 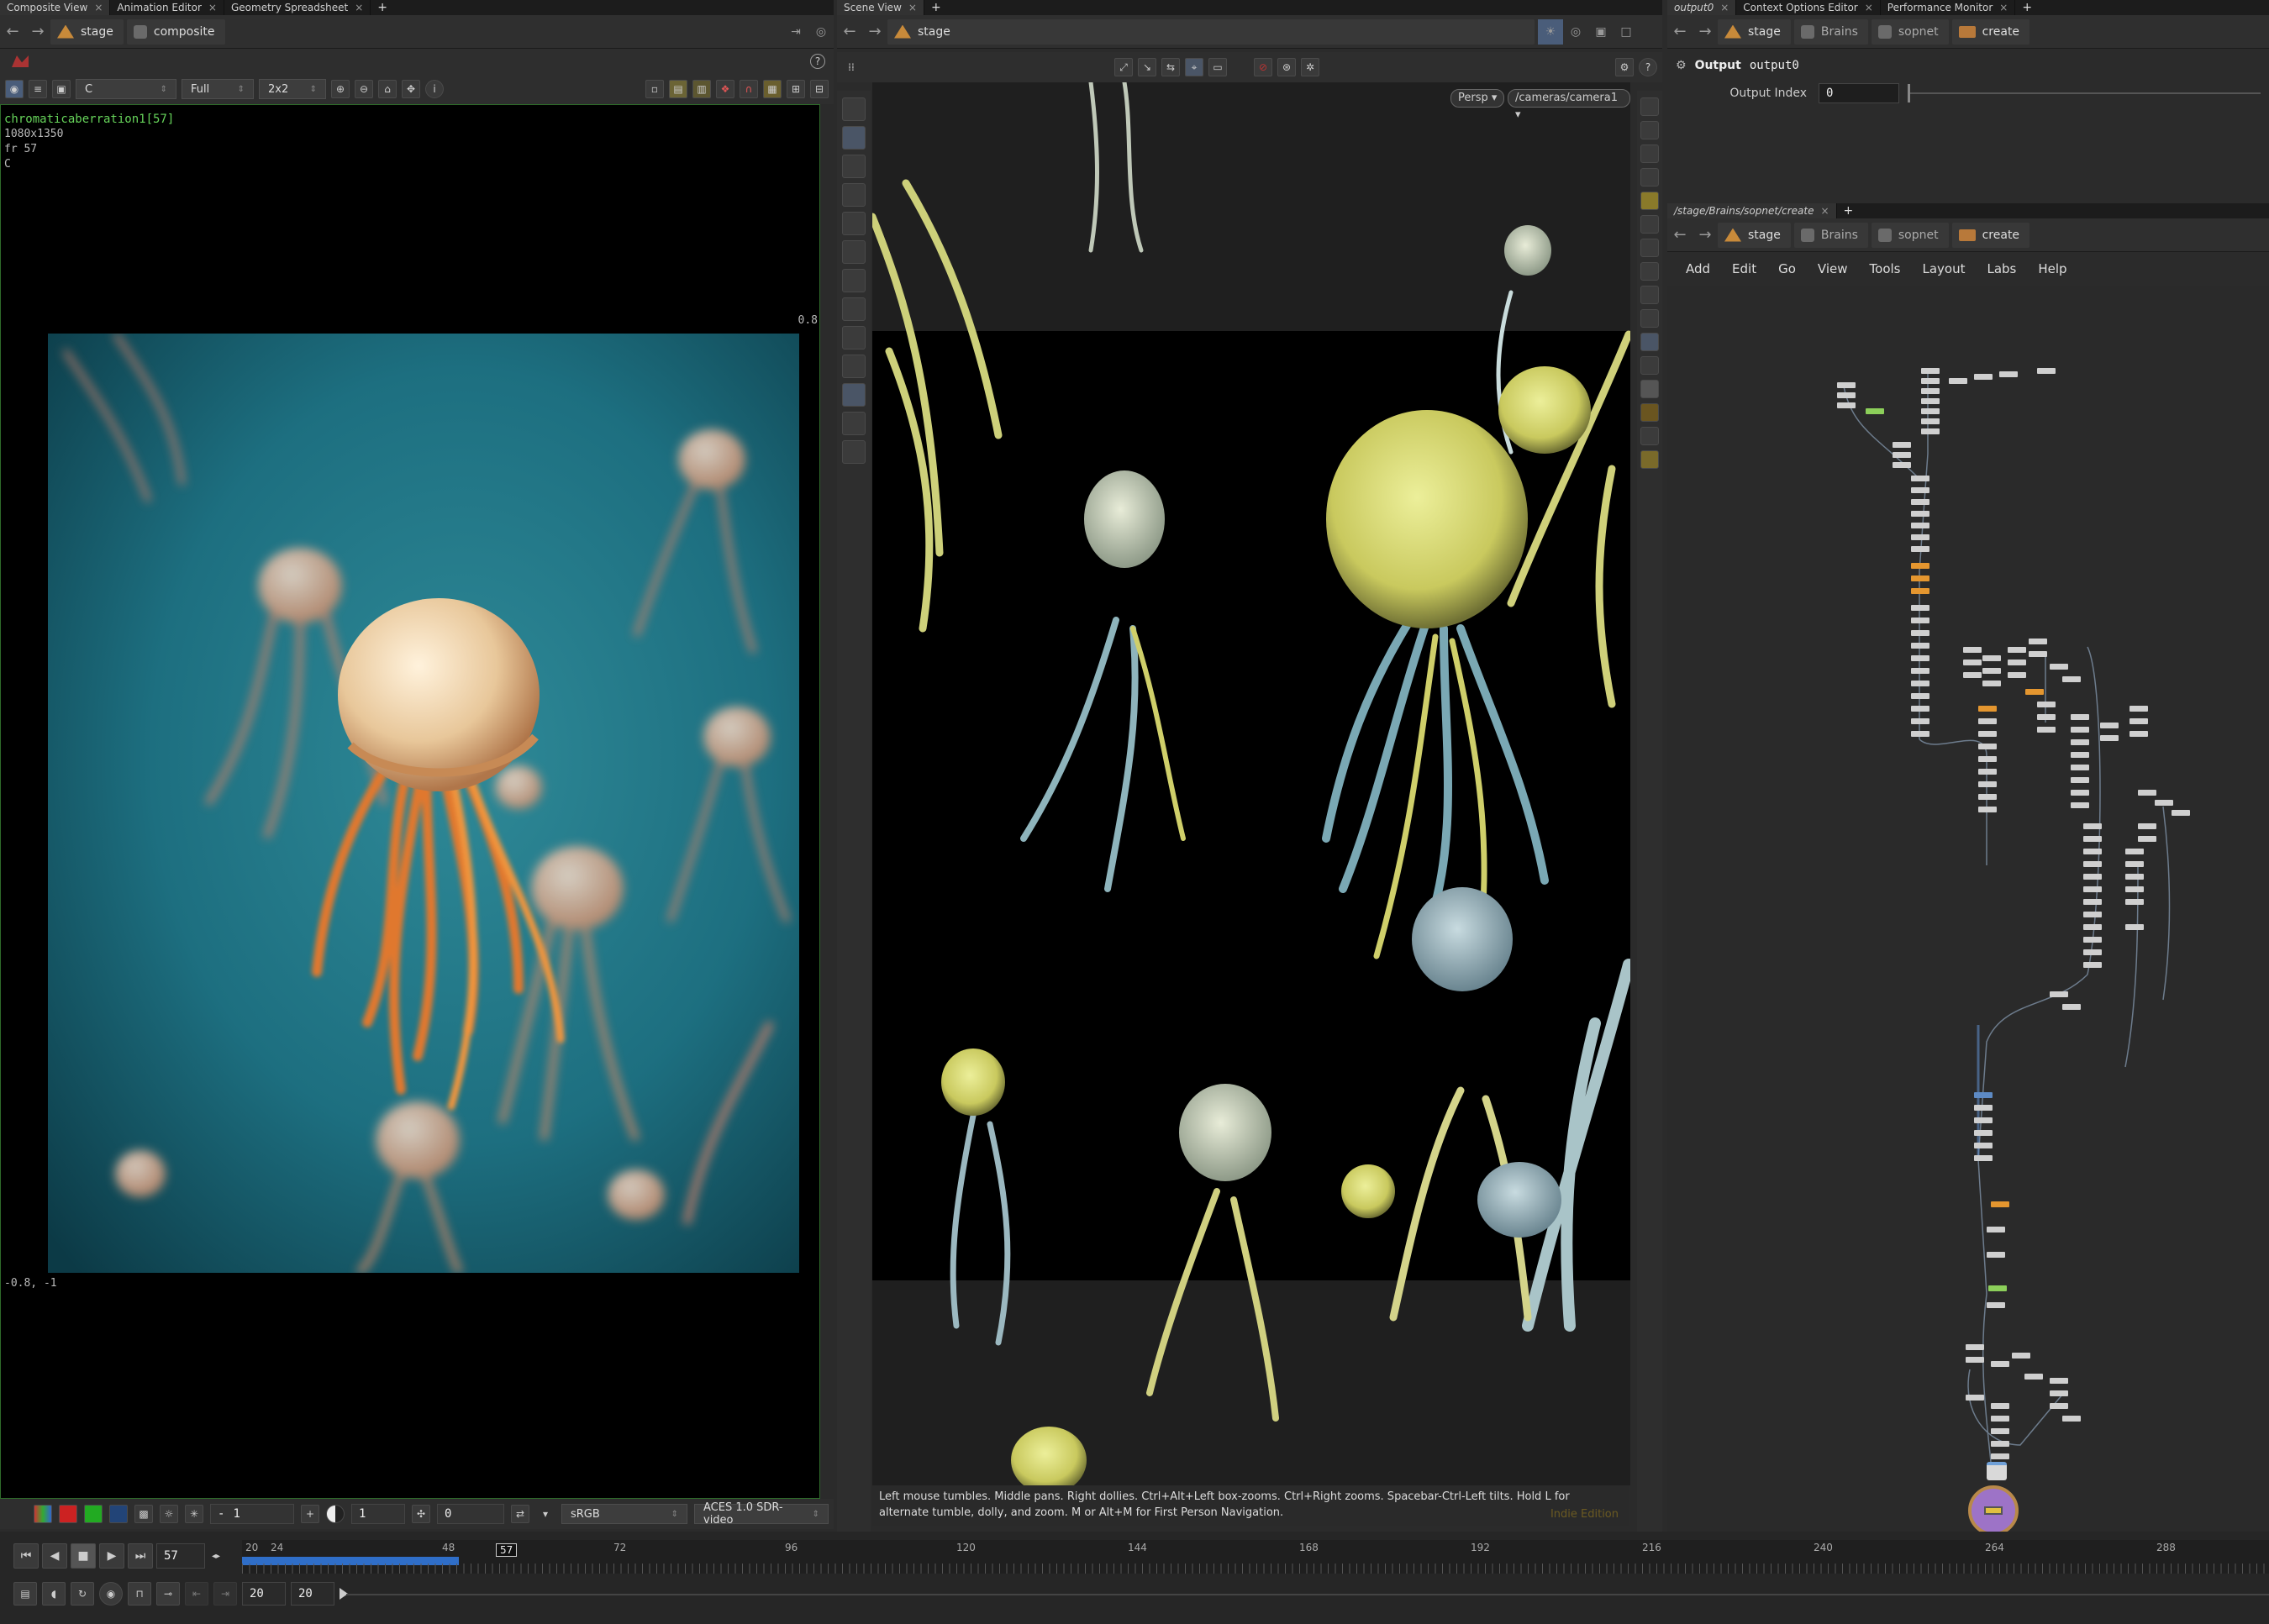 I want to click on tab-performance-monitor: Performance Monitor ×, so click(x=1948, y=7).